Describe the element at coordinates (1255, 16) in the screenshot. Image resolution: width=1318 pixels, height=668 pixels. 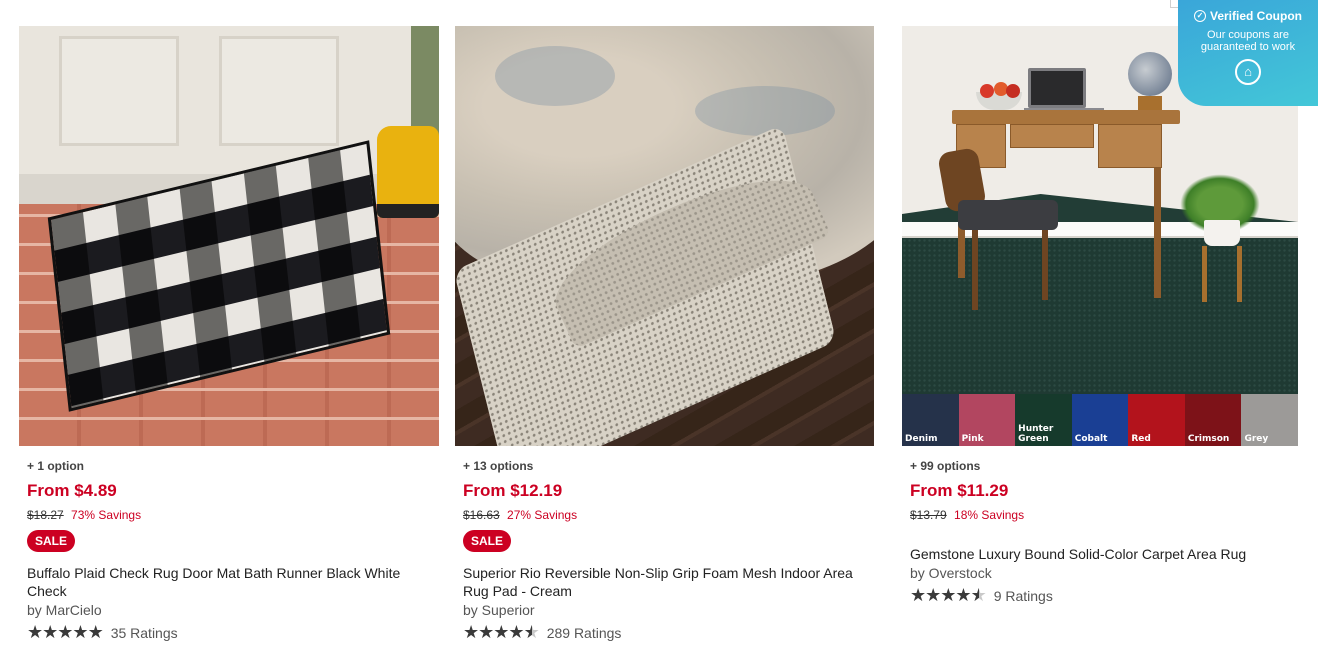
I see `coupon-title: Verified Coupon` at that location.